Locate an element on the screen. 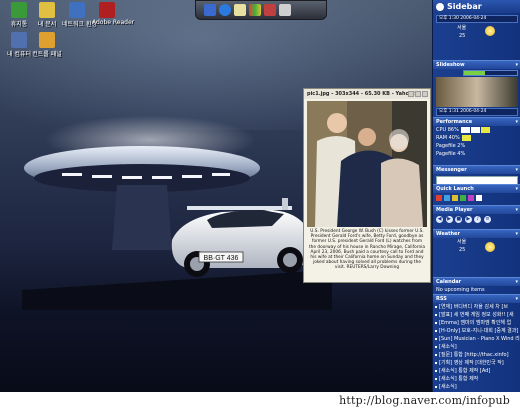  photo-icon is located at coordinates (255, 10).